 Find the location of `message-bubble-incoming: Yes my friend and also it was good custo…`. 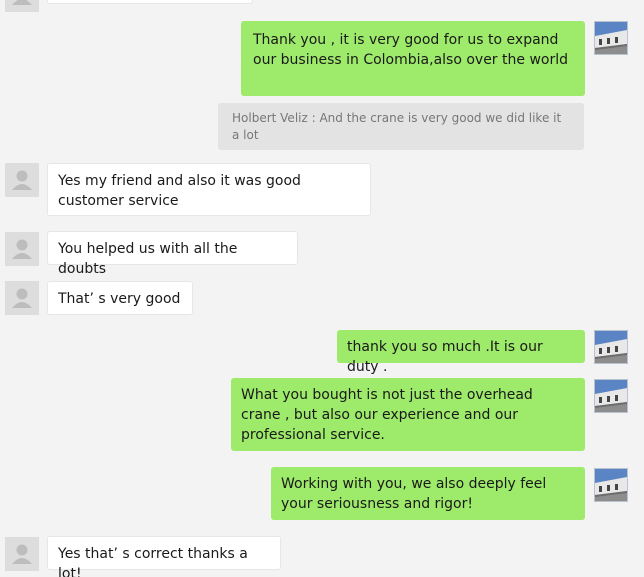

message-bubble-incoming: Yes my friend and also it was good custo… is located at coordinates (209, 189).